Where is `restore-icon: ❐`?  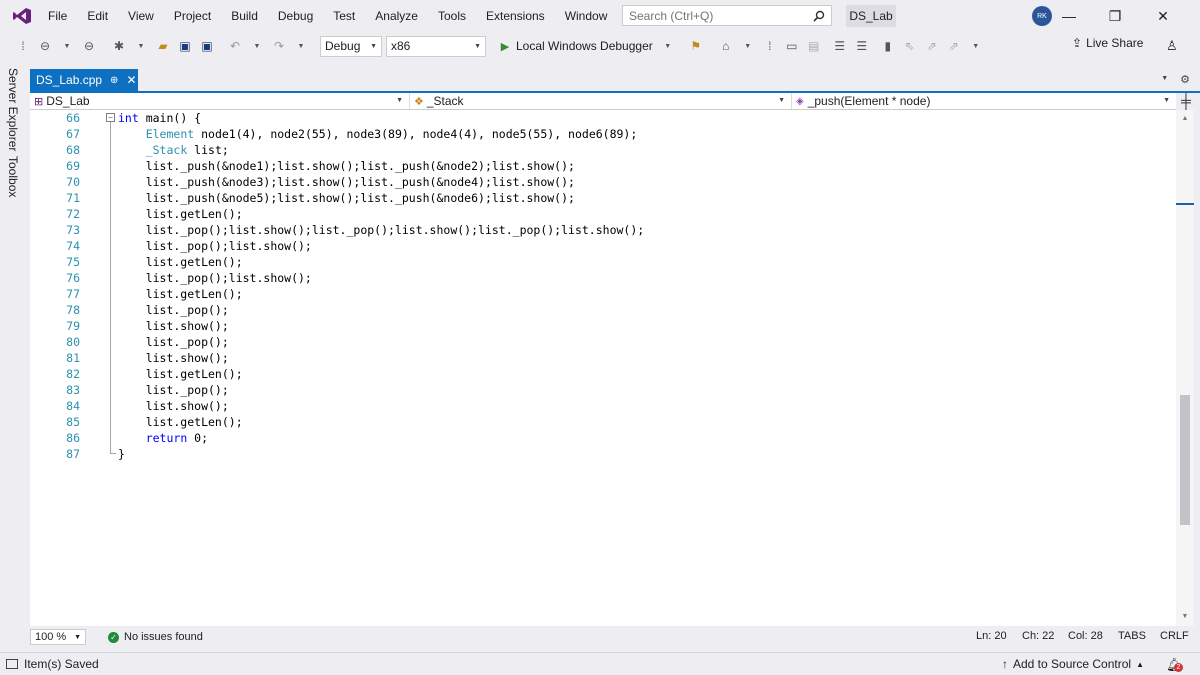
restore-icon: ❐ is located at coordinates (1115, 16).